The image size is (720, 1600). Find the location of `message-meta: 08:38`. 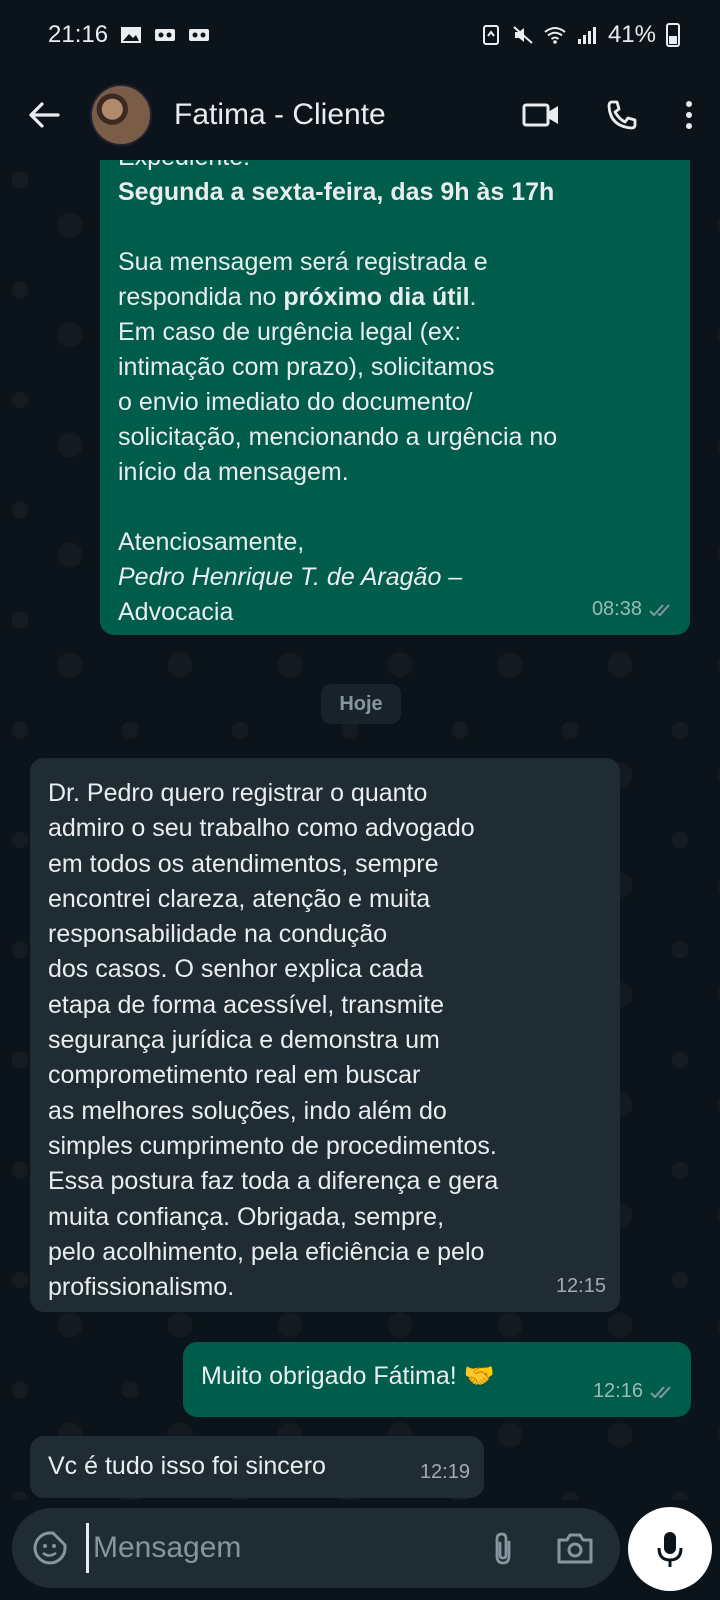

message-meta: 08:38 is located at coordinates (634, 609).